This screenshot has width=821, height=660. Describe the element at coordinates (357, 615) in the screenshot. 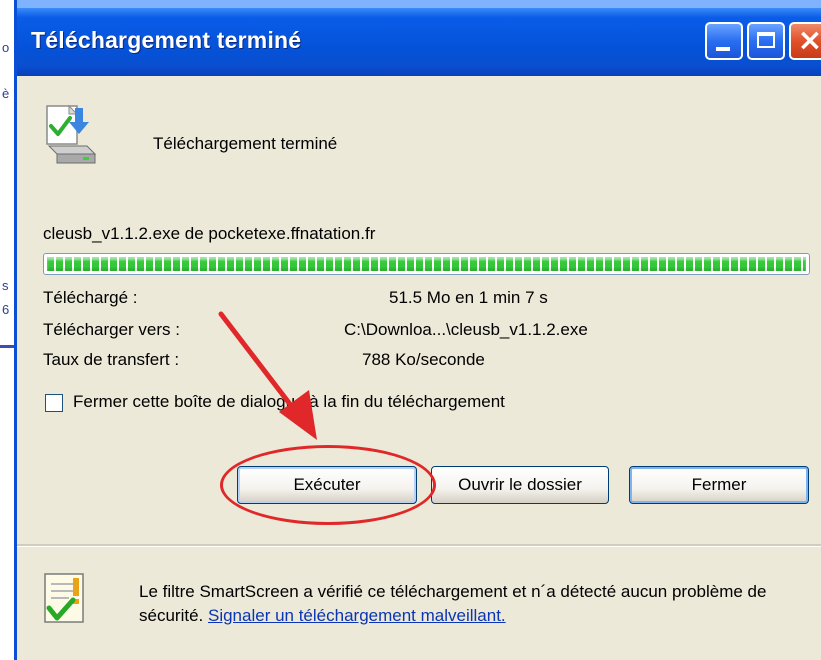

I see `report-malicious-link: Signaler un téléchargement malveillant.` at that location.